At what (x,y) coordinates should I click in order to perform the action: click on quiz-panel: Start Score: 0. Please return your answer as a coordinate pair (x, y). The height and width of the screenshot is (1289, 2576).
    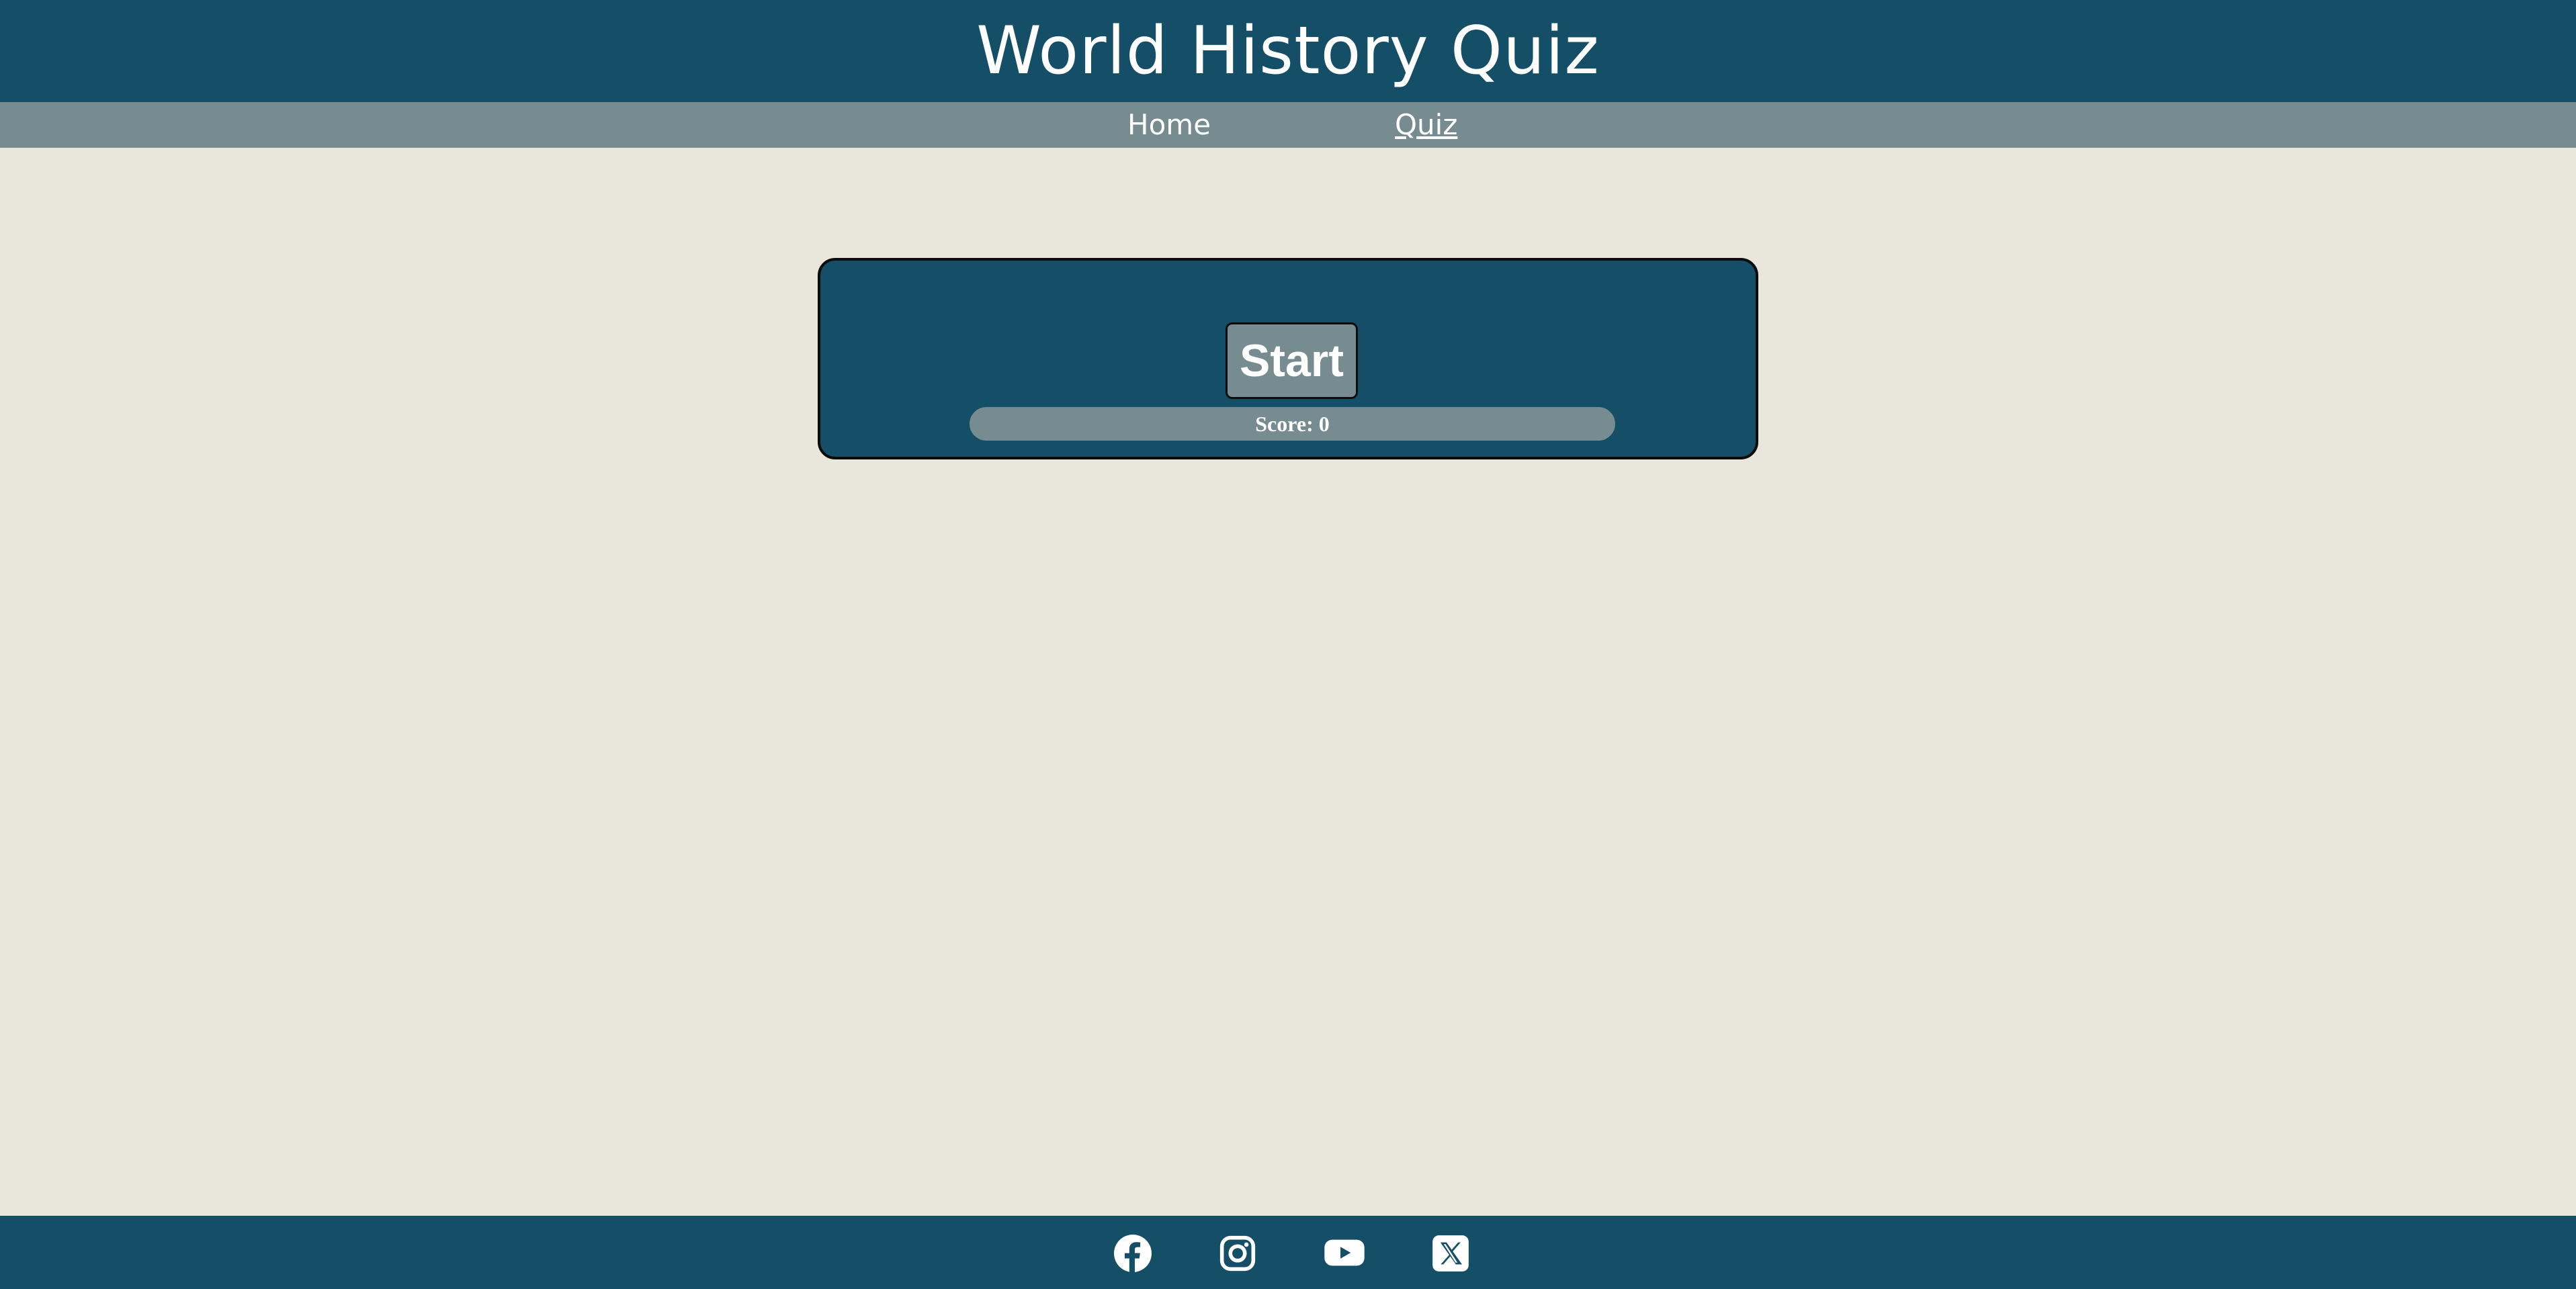
    Looking at the image, I should click on (1288, 358).